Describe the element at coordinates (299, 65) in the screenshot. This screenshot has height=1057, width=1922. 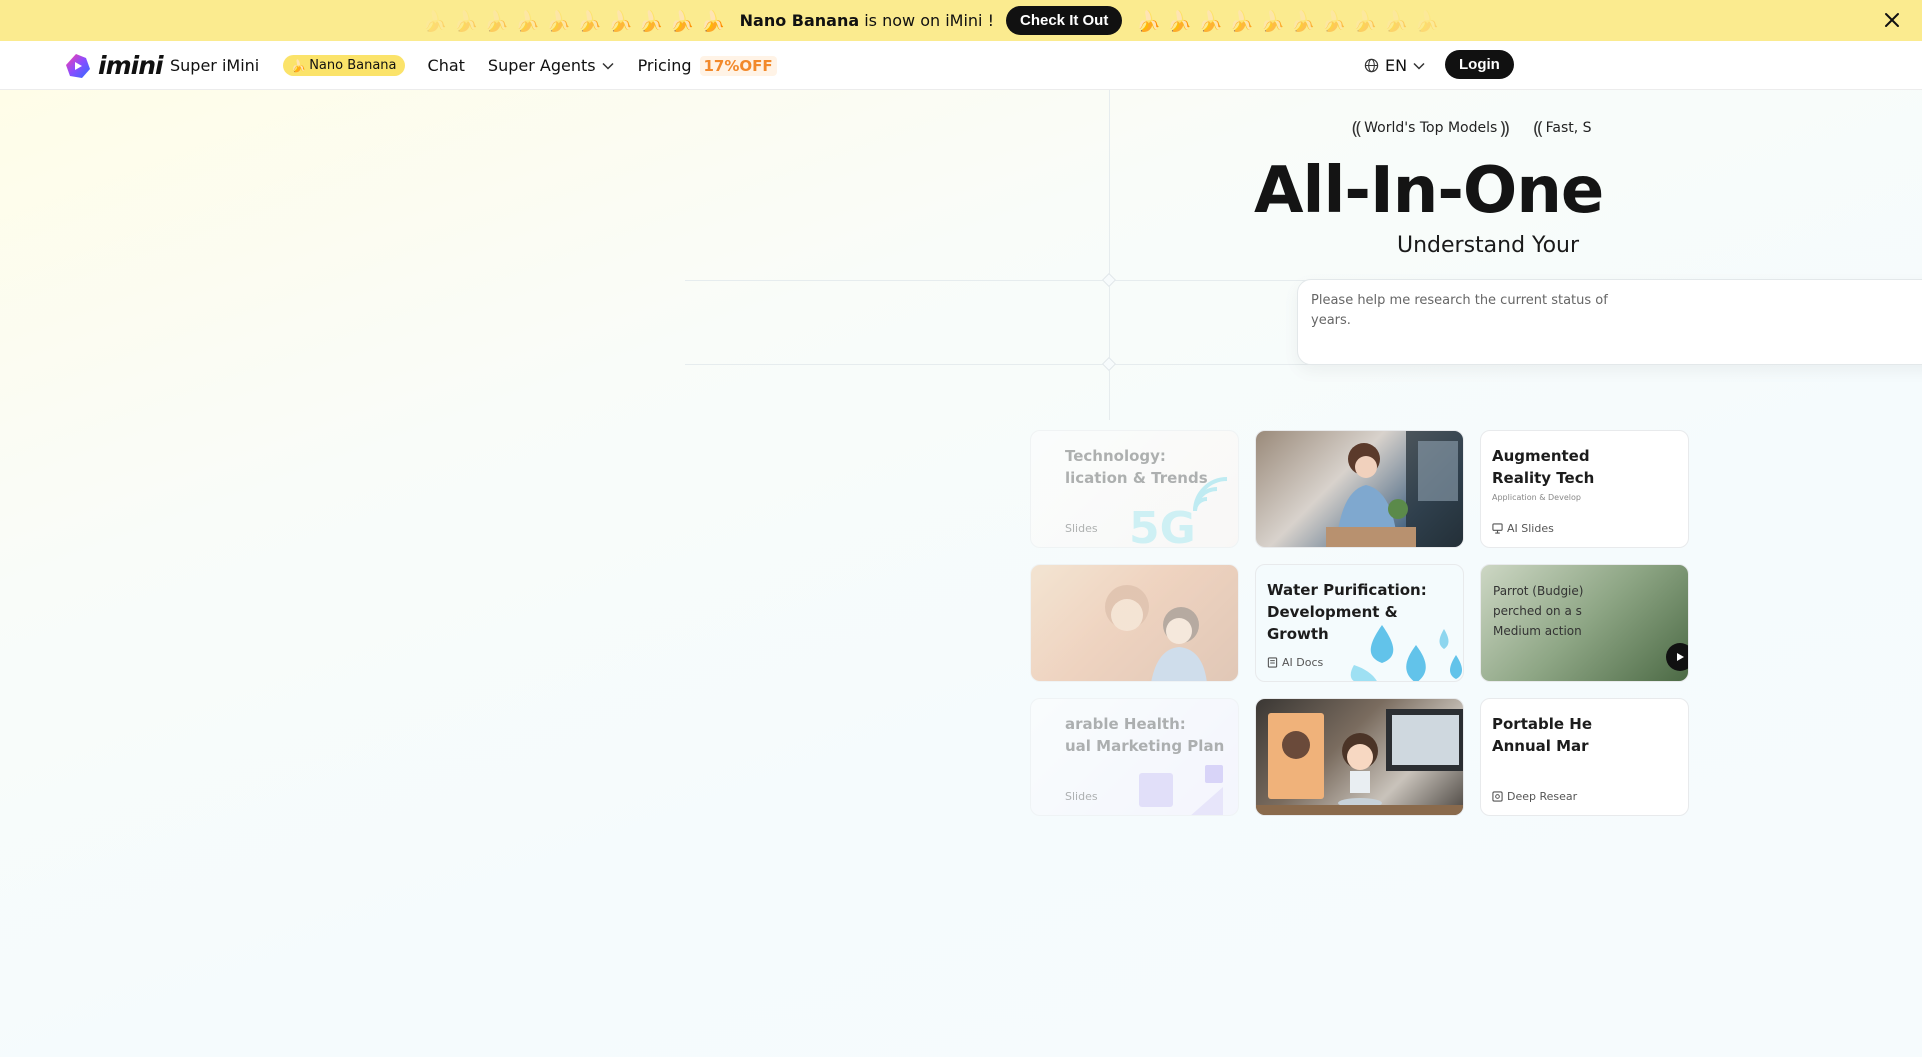
I see `banana-icon: 🍌` at that location.